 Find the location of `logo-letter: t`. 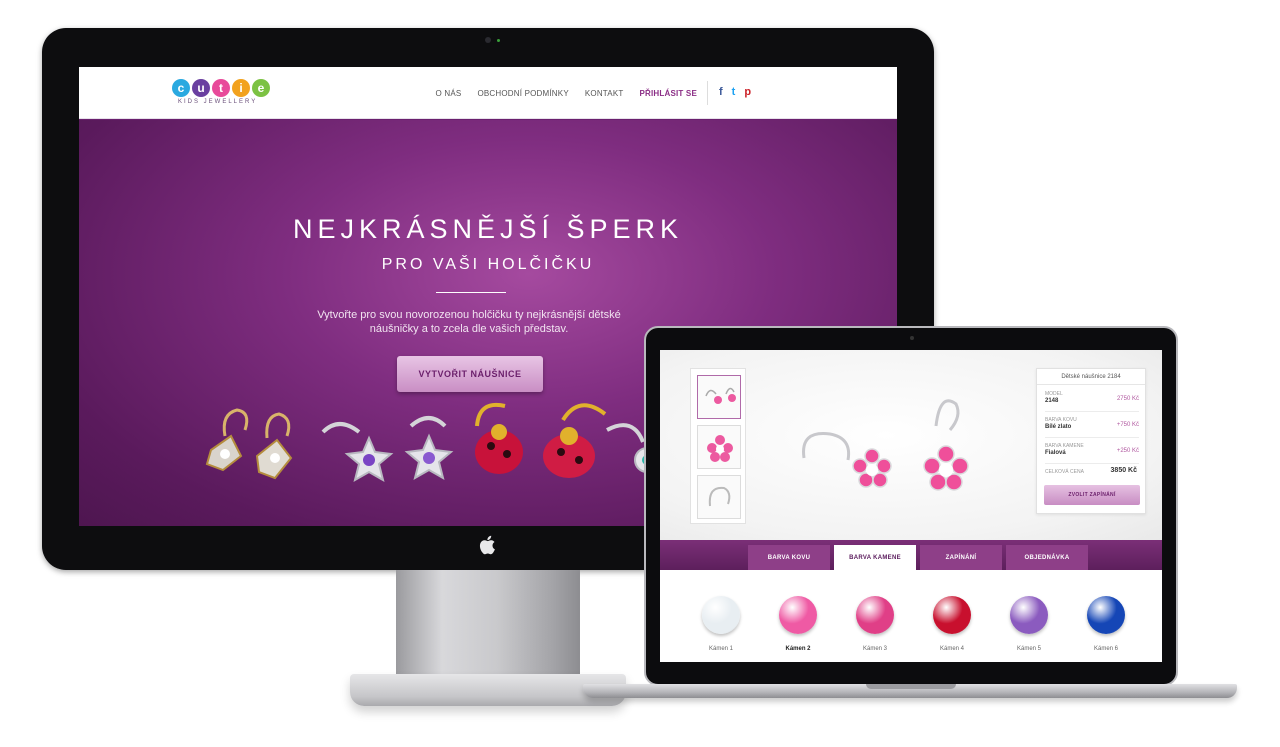

logo-letter: t is located at coordinates (221, 88).